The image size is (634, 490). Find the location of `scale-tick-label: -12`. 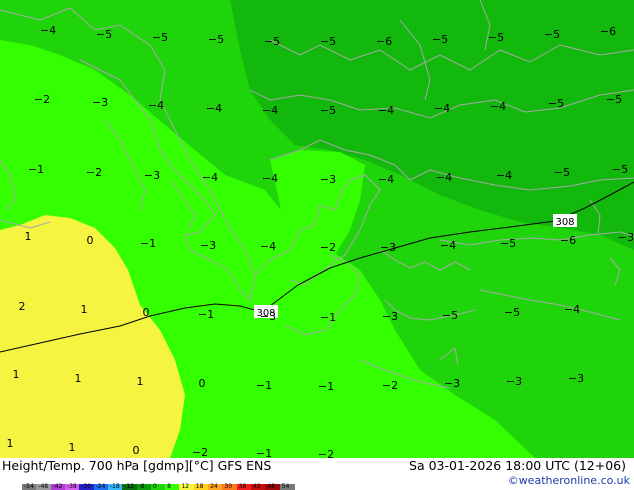

scale-tick-label: -12 is located at coordinates (129, 486).